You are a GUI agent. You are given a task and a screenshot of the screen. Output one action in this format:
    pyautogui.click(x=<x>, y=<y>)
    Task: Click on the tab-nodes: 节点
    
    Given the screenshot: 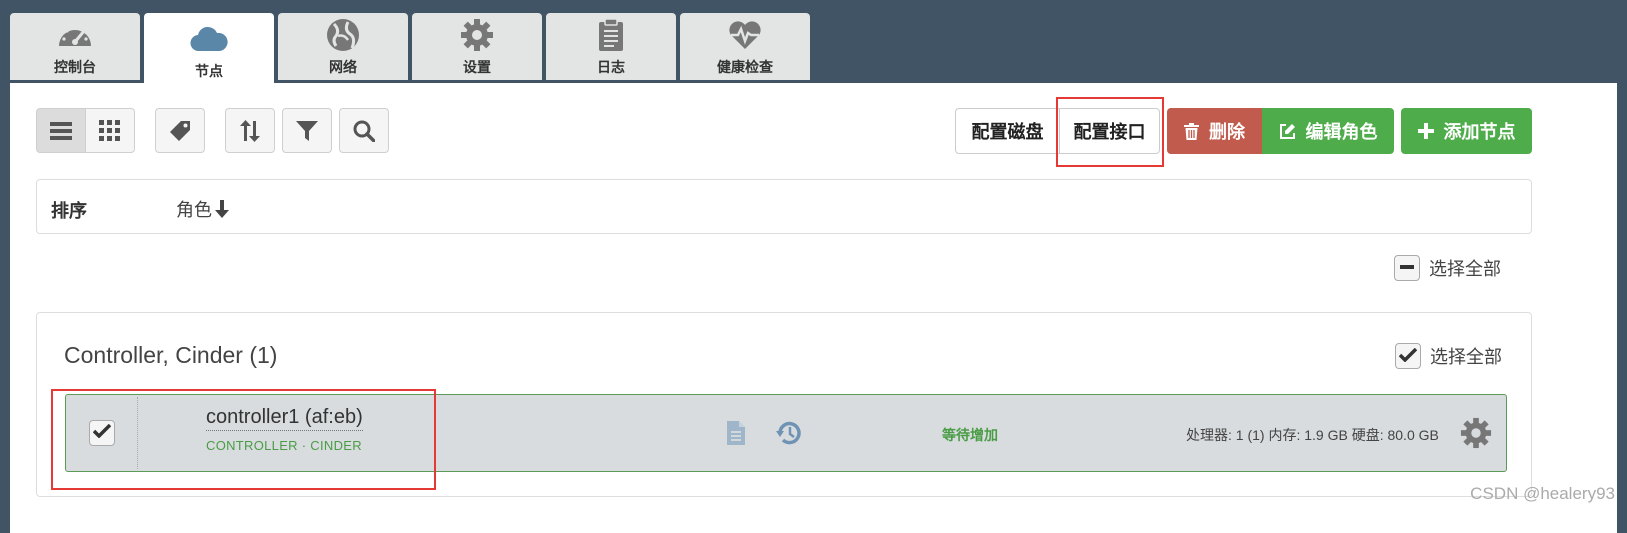 What is the action you would take?
    pyautogui.click(x=209, y=48)
    